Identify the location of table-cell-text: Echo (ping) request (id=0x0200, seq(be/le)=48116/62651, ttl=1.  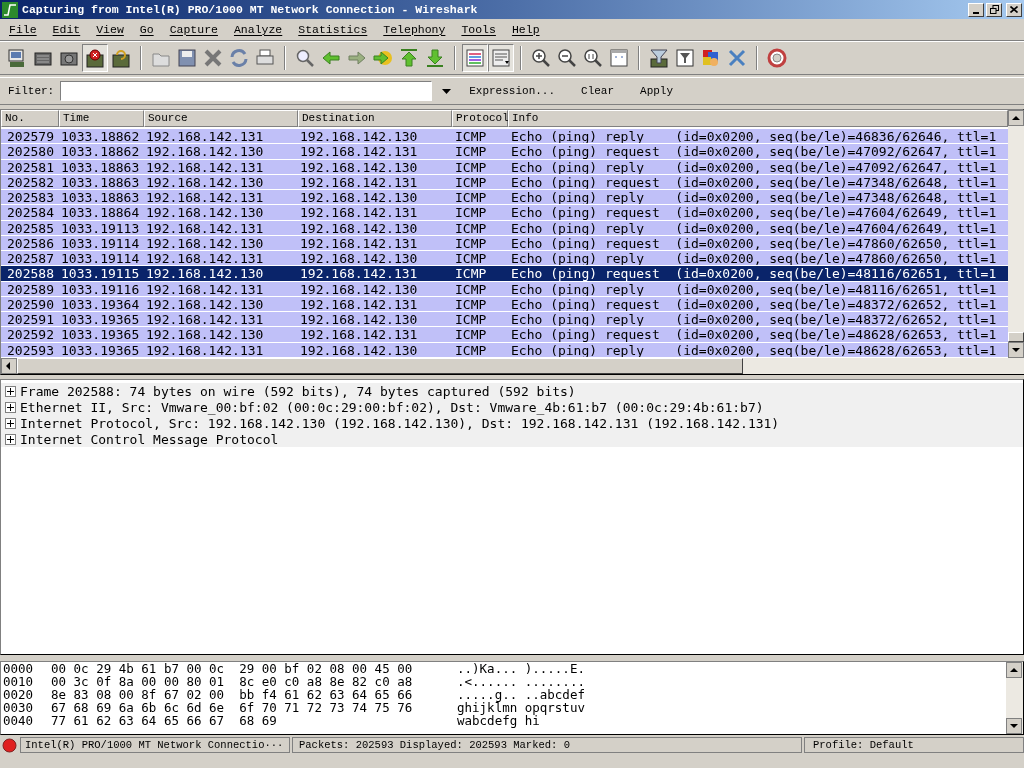
(754, 273).